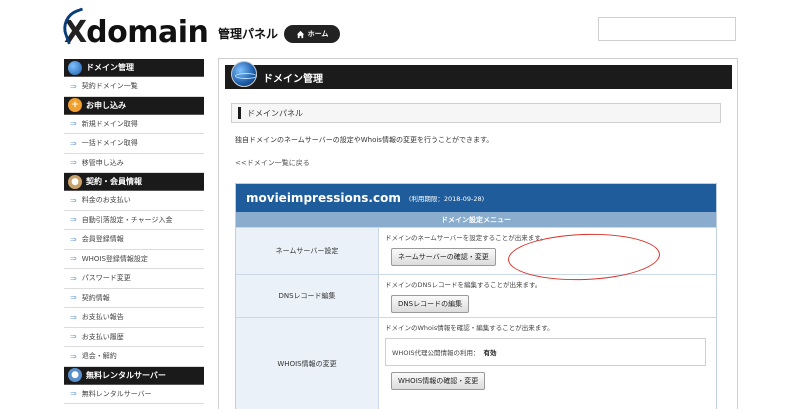 The image size is (800, 409). What do you see at coordinates (109, 86) in the screenshot?
I see `sidebar-item-label: 契約ドメイン一覧` at bounding box center [109, 86].